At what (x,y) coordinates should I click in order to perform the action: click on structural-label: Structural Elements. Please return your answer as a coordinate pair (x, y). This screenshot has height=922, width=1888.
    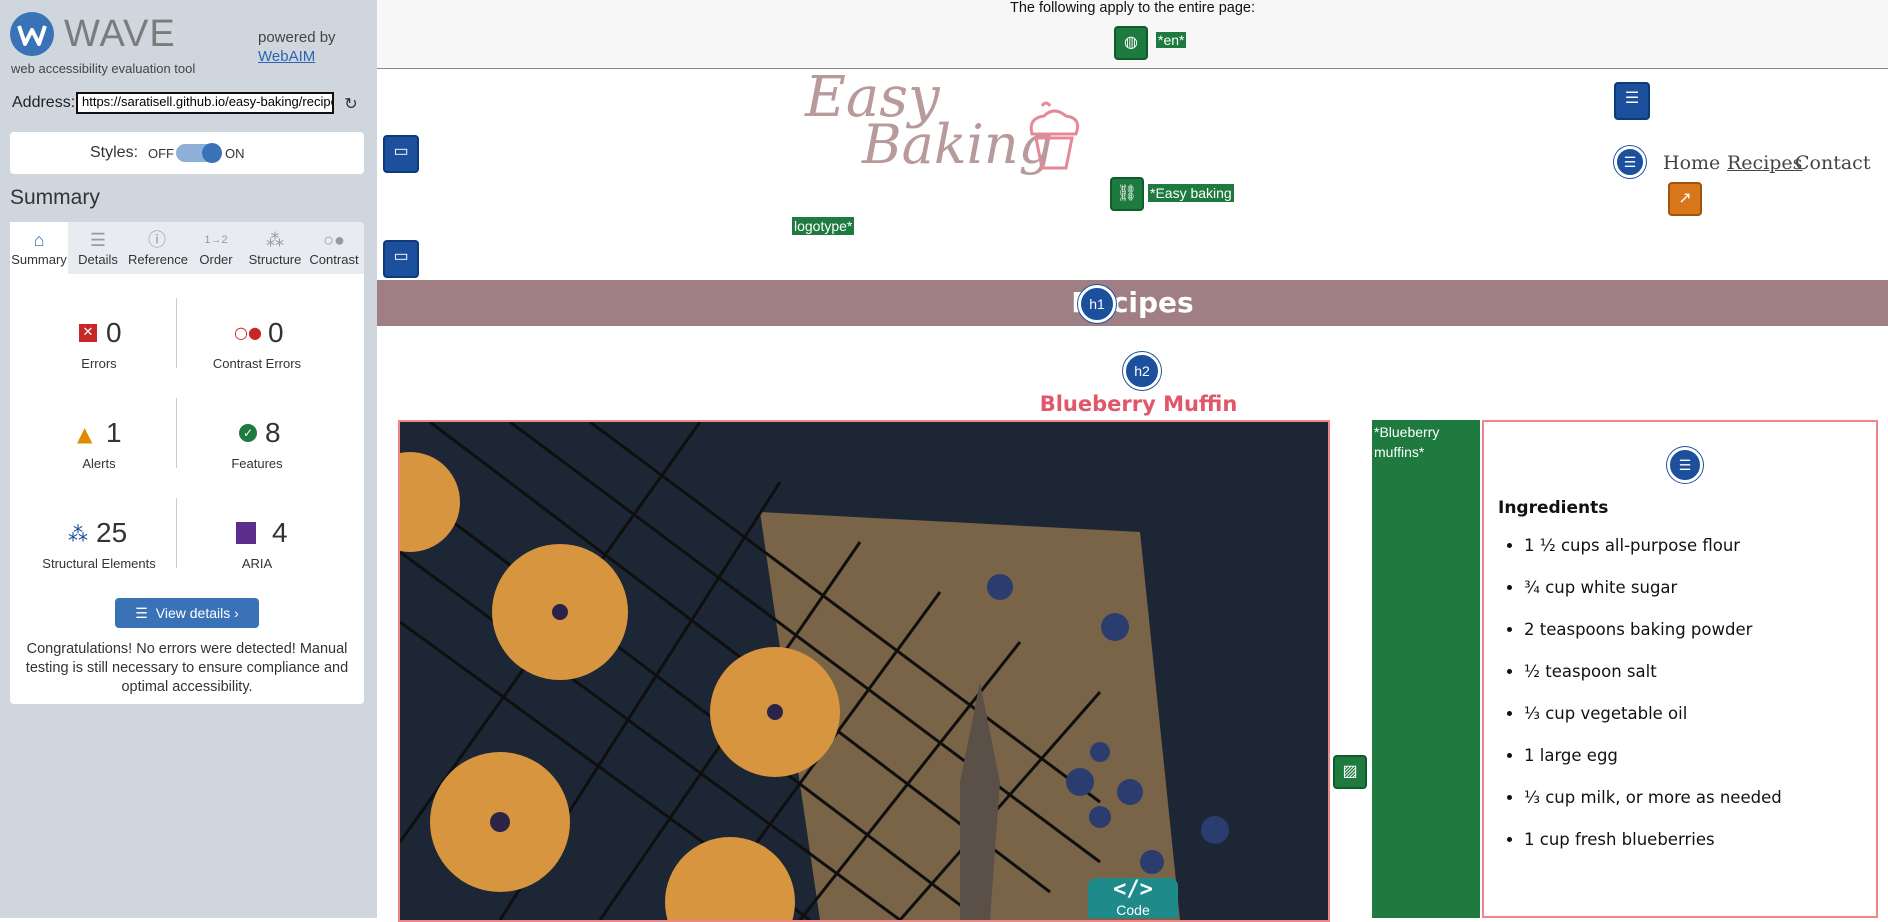
    Looking at the image, I should click on (99, 563).